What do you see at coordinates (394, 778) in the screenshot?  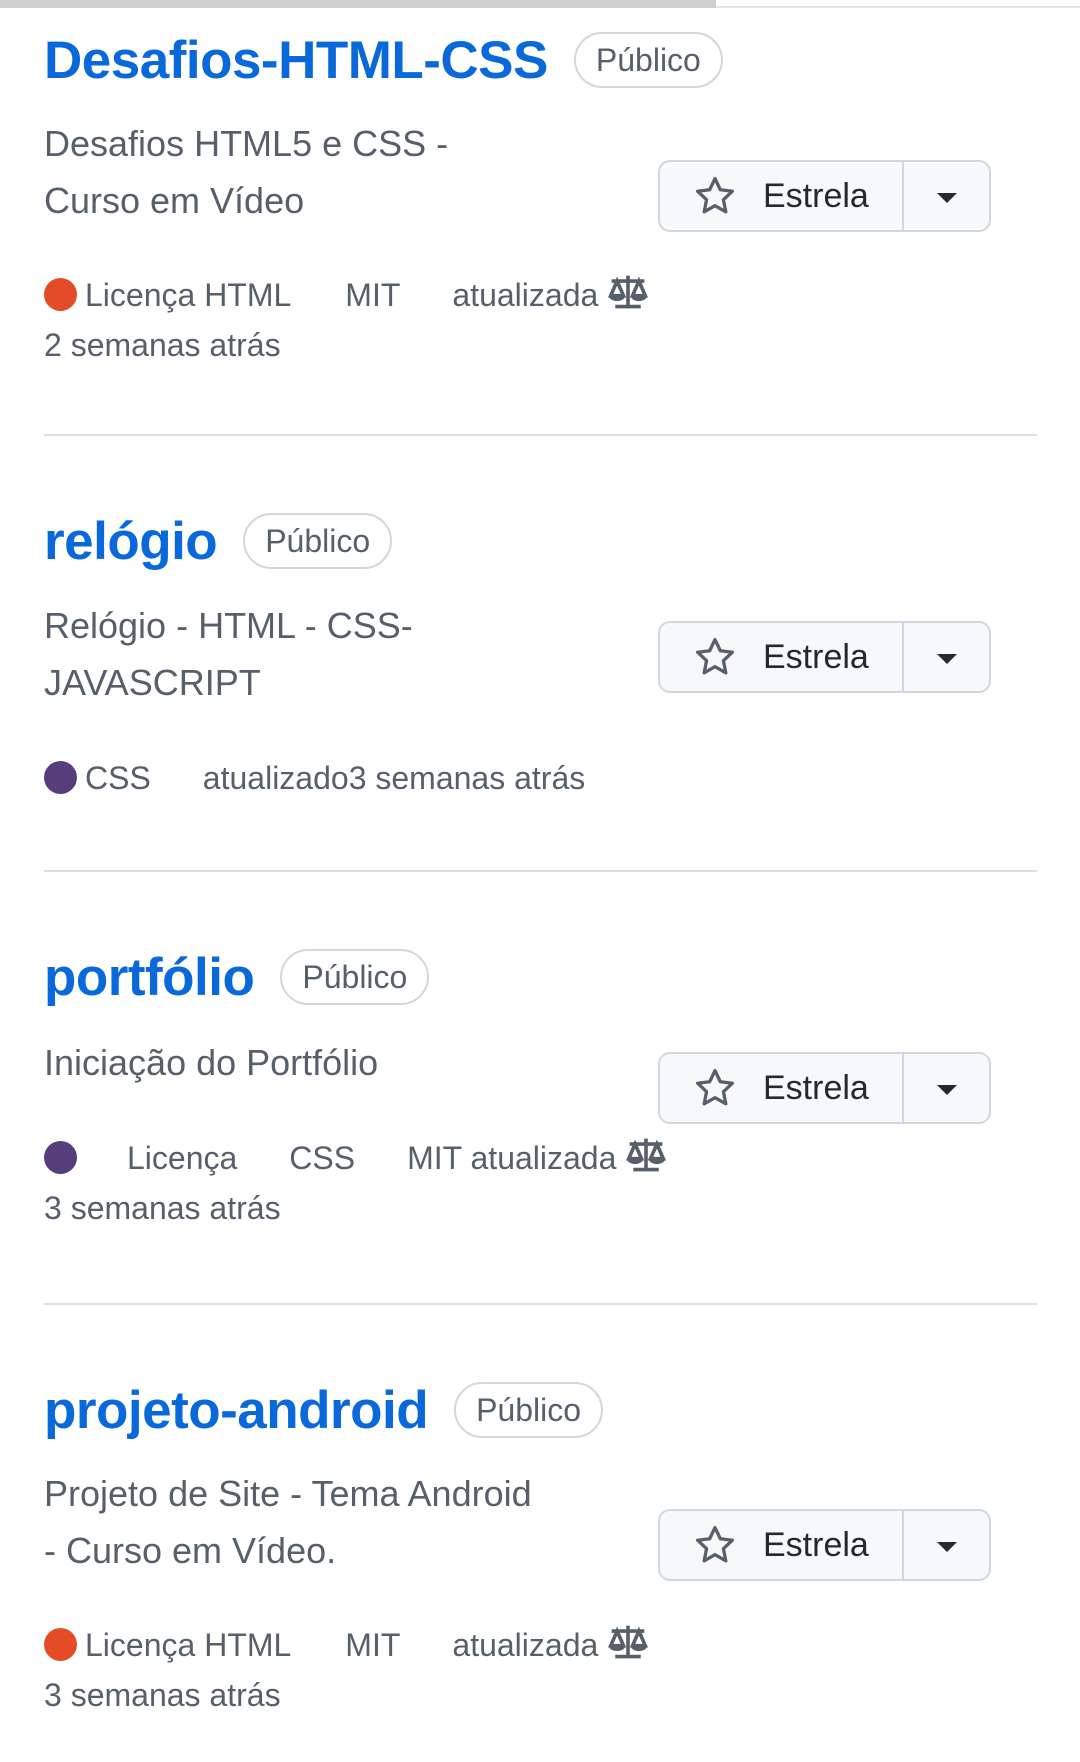 I see `meta-updated: atualizado3 semanas atrás` at bounding box center [394, 778].